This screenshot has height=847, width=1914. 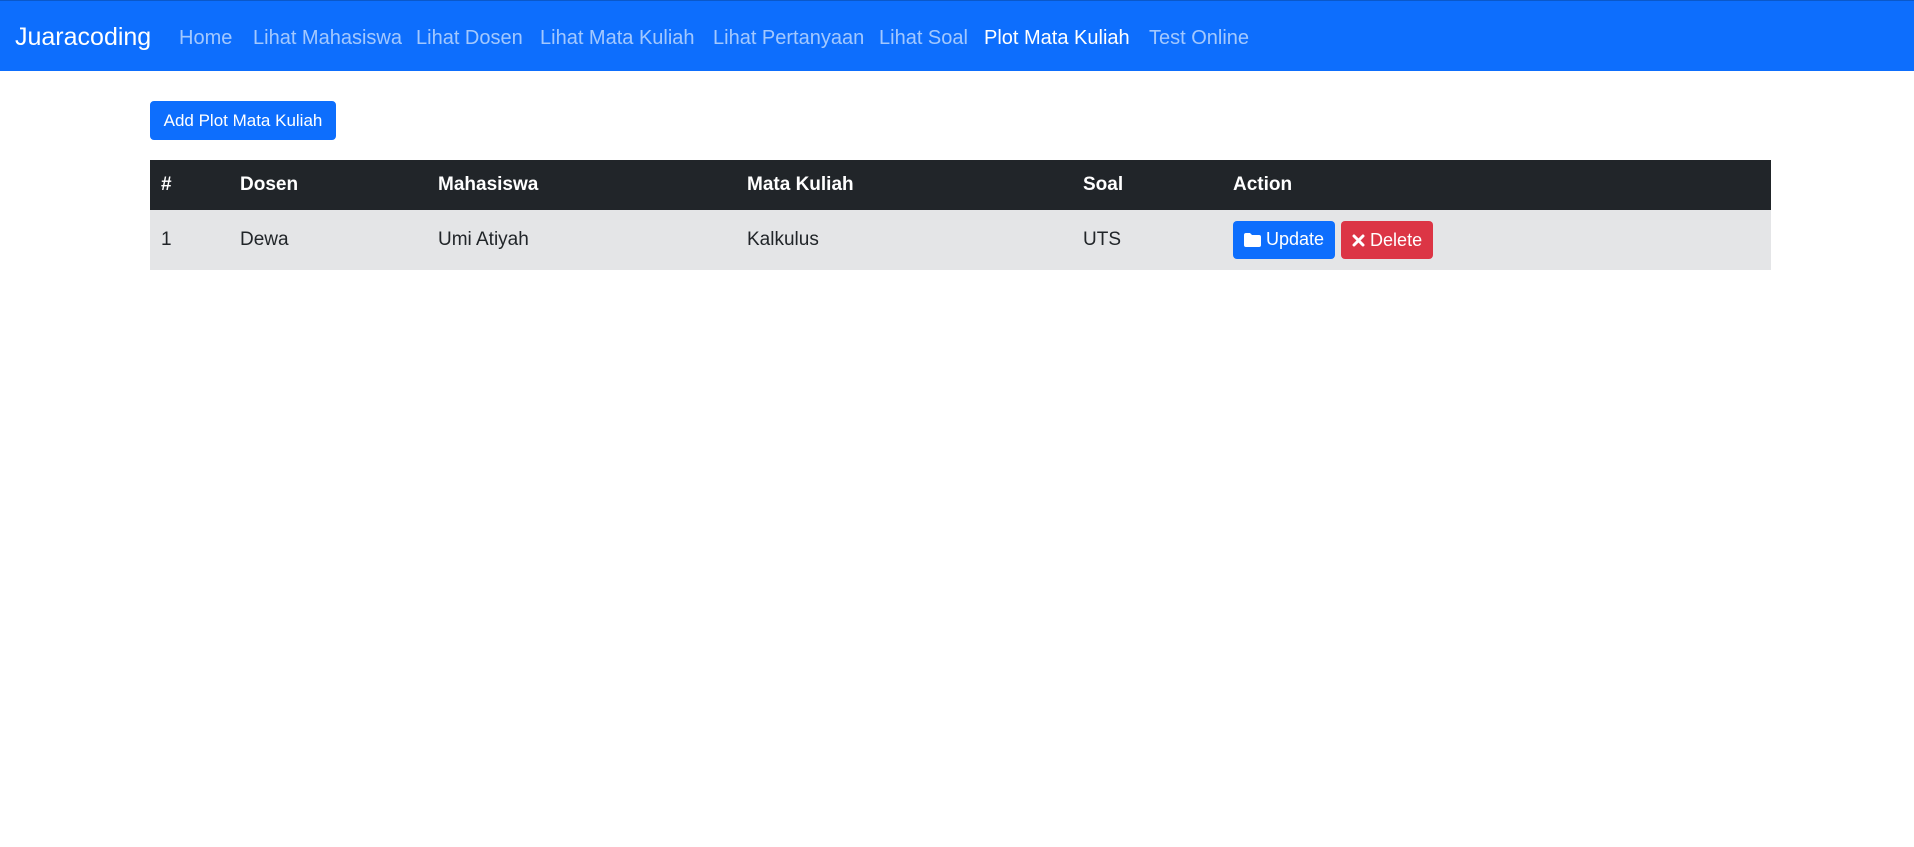 What do you see at coordinates (488, 184) in the screenshot?
I see `column-header-mahasiswa: Mahasiswa` at bounding box center [488, 184].